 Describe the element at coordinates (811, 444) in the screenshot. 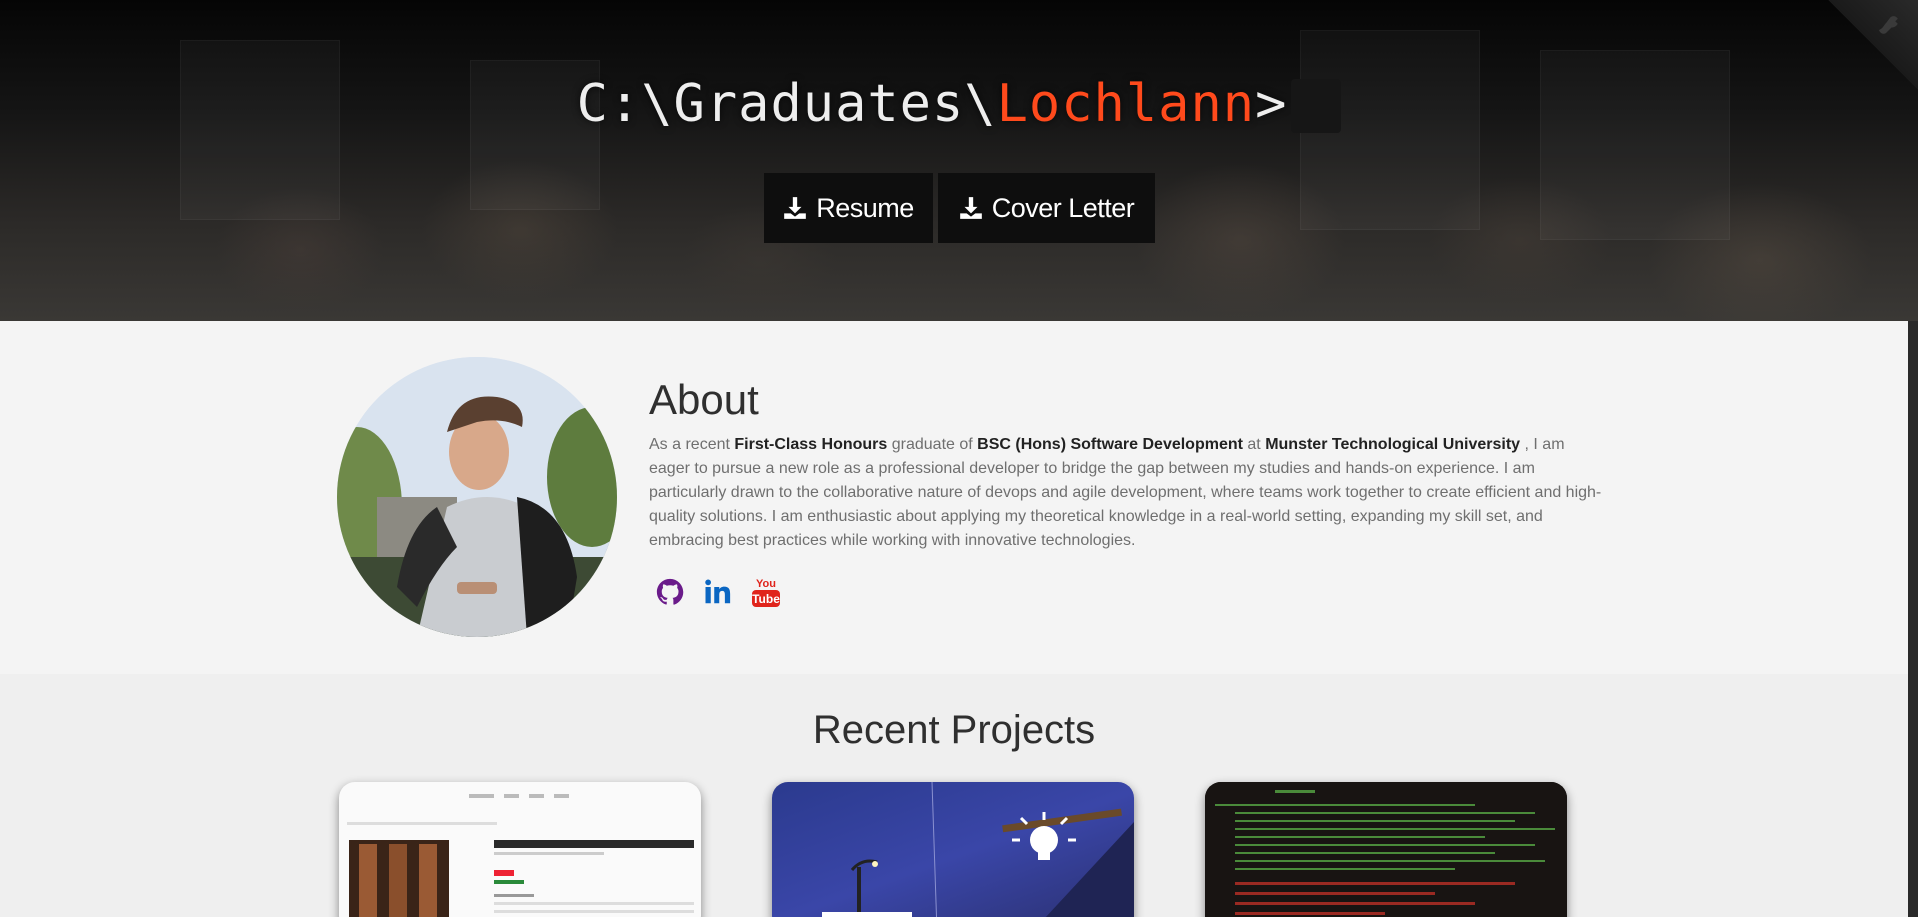

I see `honours-highlight: First-Class Honours` at that location.